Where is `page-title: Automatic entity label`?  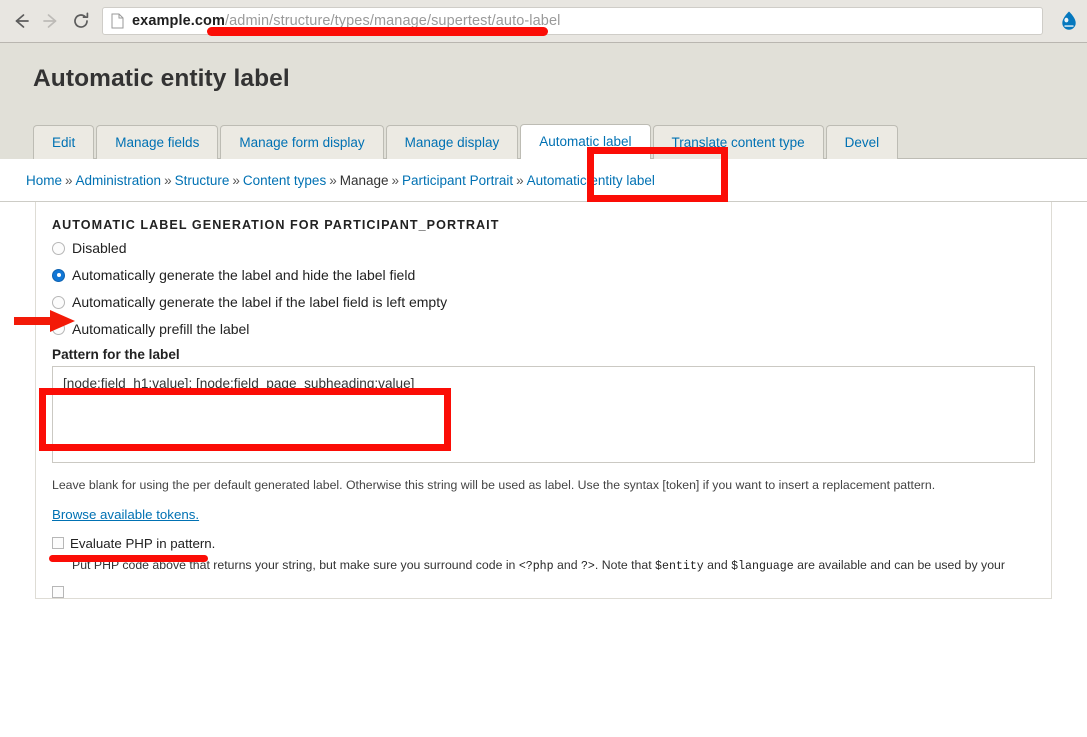 page-title: Automatic entity label is located at coordinates (161, 78).